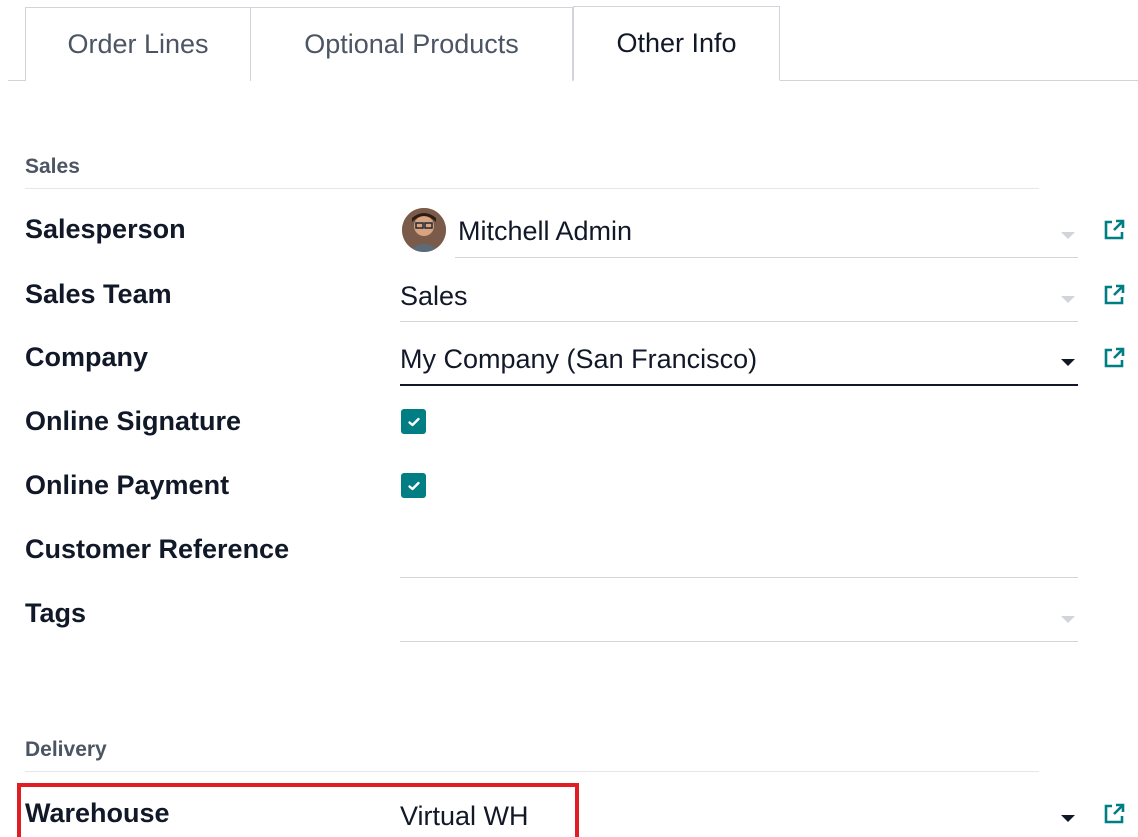 This screenshot has height=837, width=1138. I want to click on tags-label: Tags, so click(56, 613).